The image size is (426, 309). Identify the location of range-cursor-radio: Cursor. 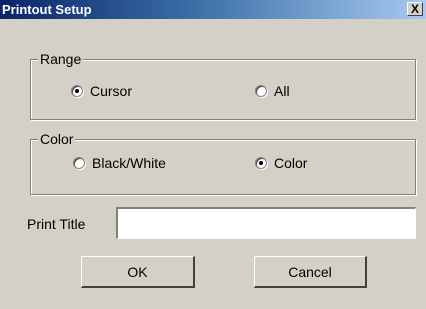
(101, 91).